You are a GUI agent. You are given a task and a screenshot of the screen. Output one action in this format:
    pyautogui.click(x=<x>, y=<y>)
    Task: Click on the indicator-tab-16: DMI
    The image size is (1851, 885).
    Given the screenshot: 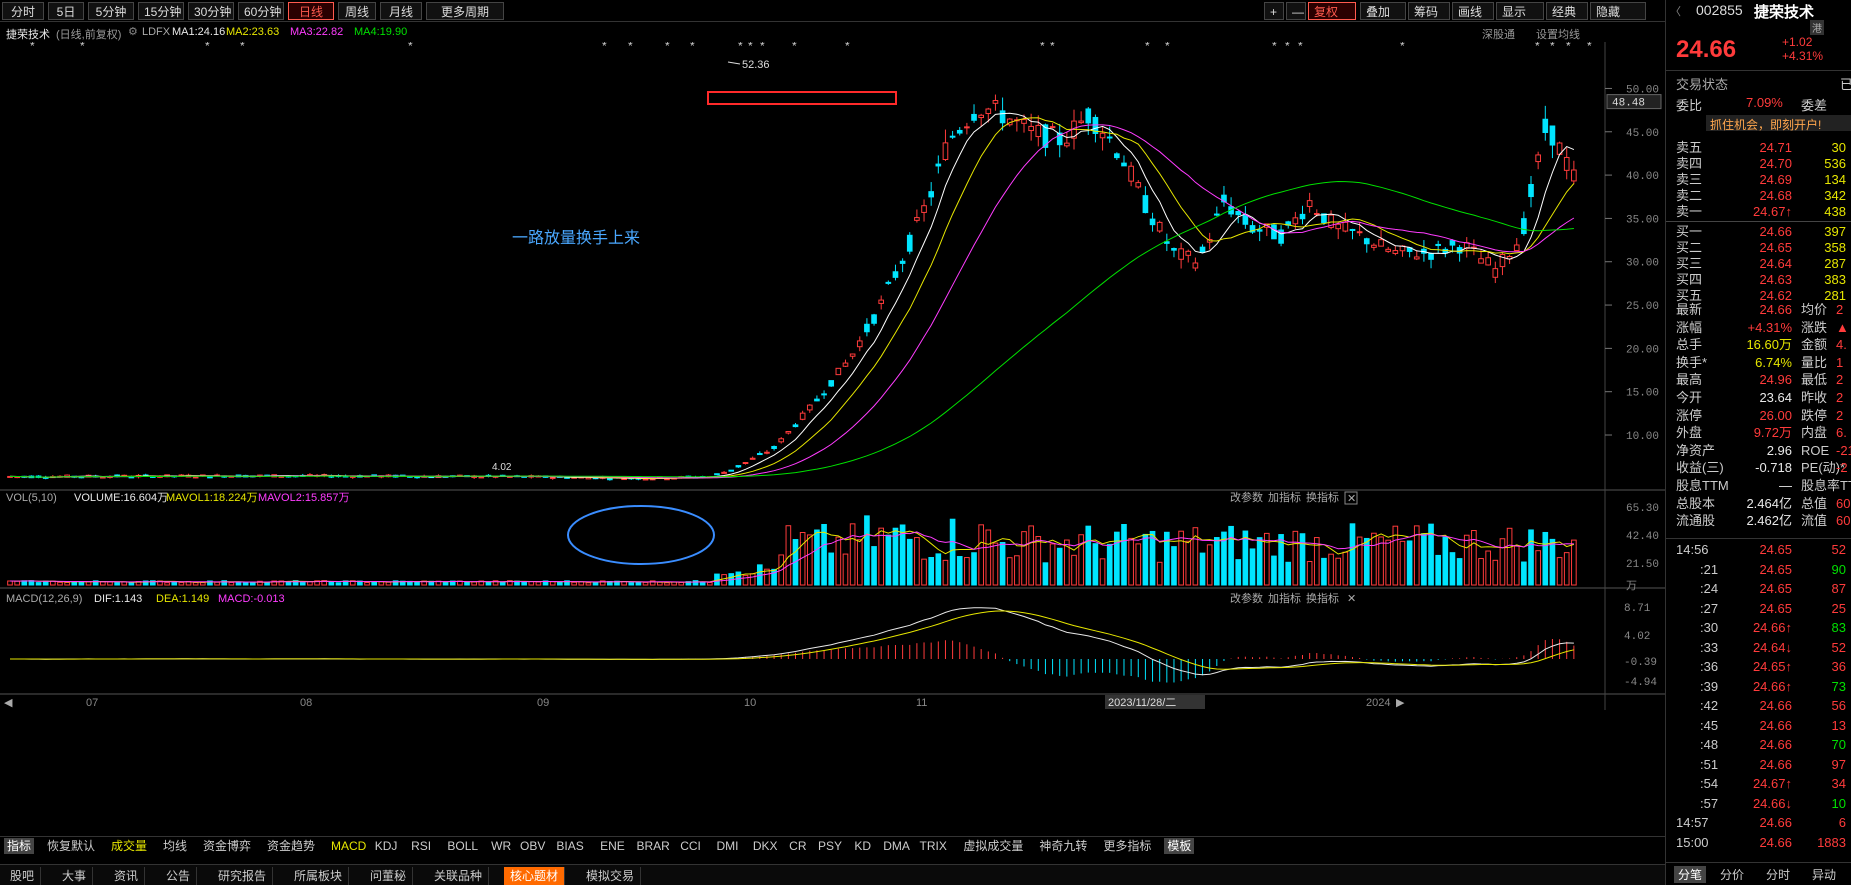 What is the action you would take?
    pyautogui.click(x=728, y=846)
    